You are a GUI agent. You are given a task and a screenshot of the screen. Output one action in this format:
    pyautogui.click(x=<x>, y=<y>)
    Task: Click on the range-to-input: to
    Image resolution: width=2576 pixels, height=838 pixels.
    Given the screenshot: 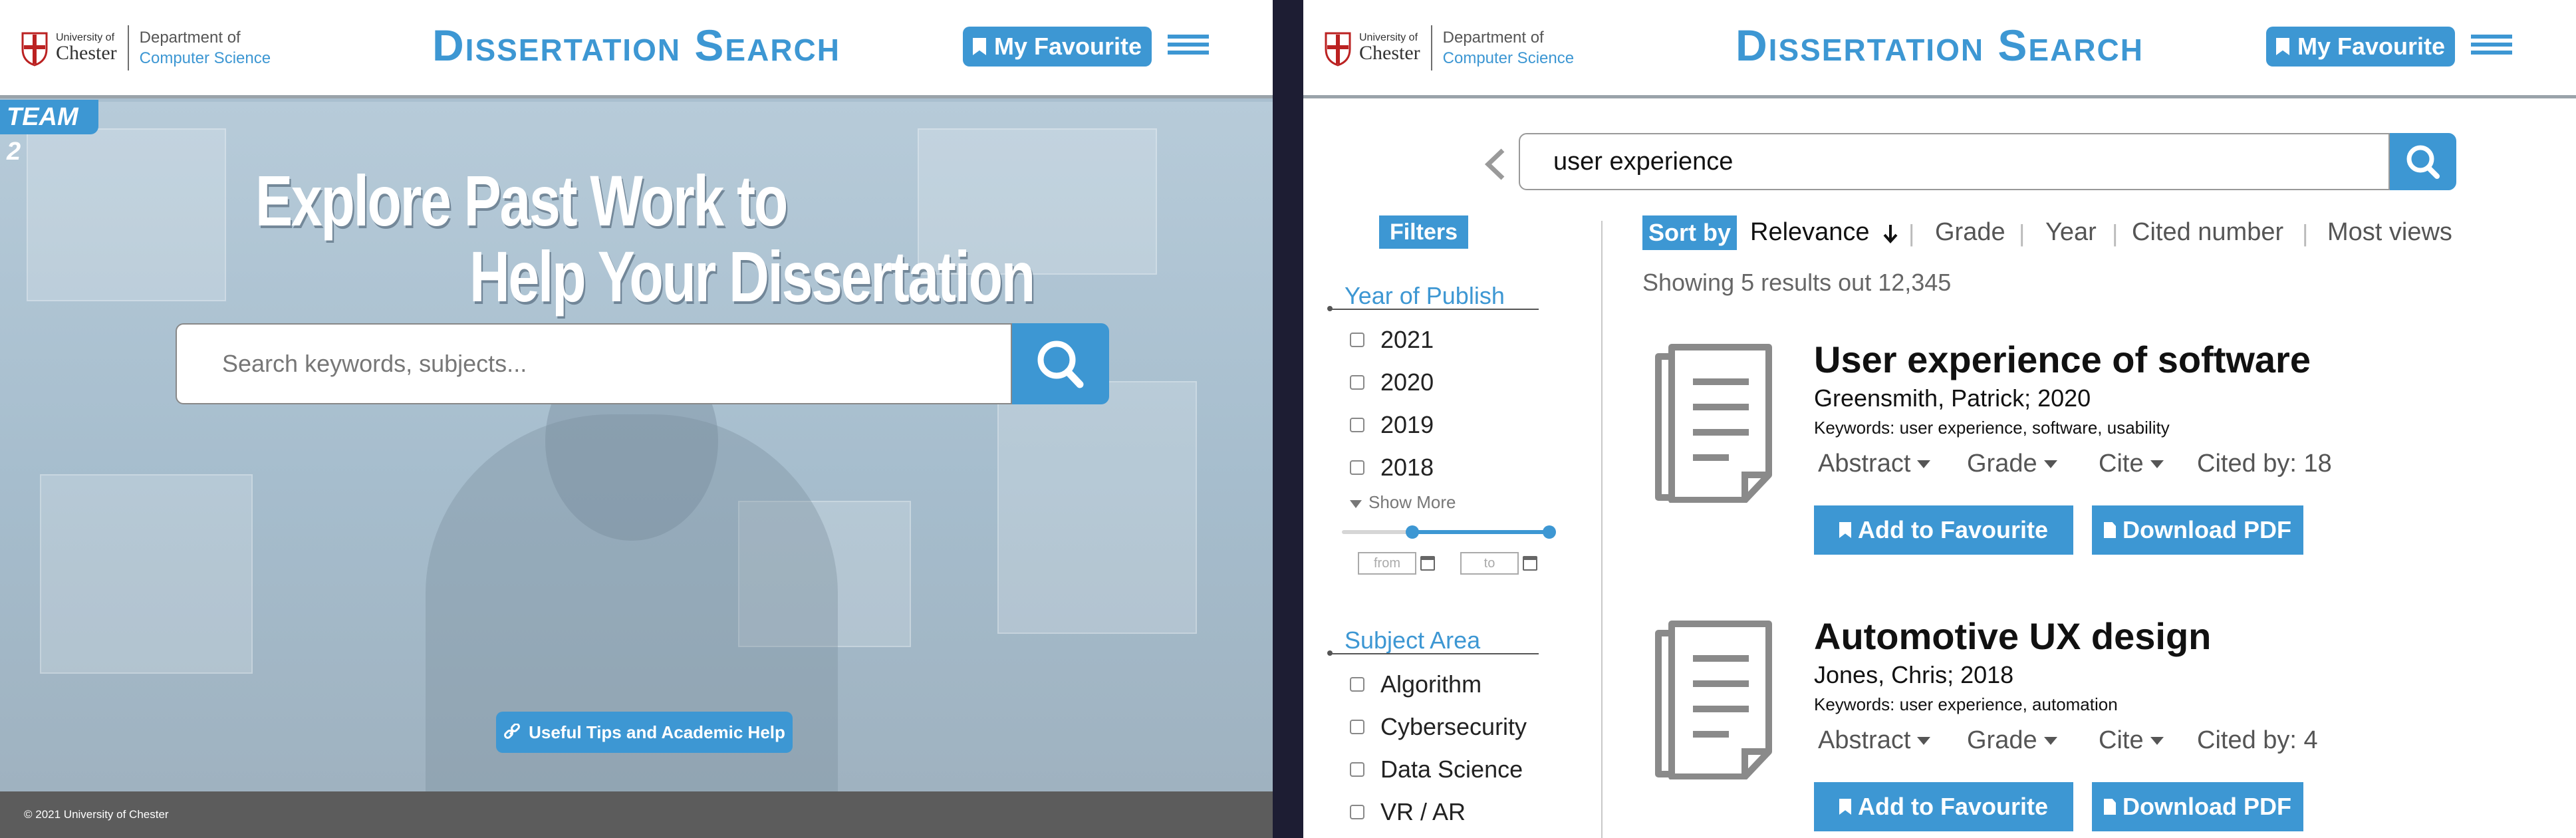 What is the action you would take?
    pyautogui.click(x=1489, y=563)
    